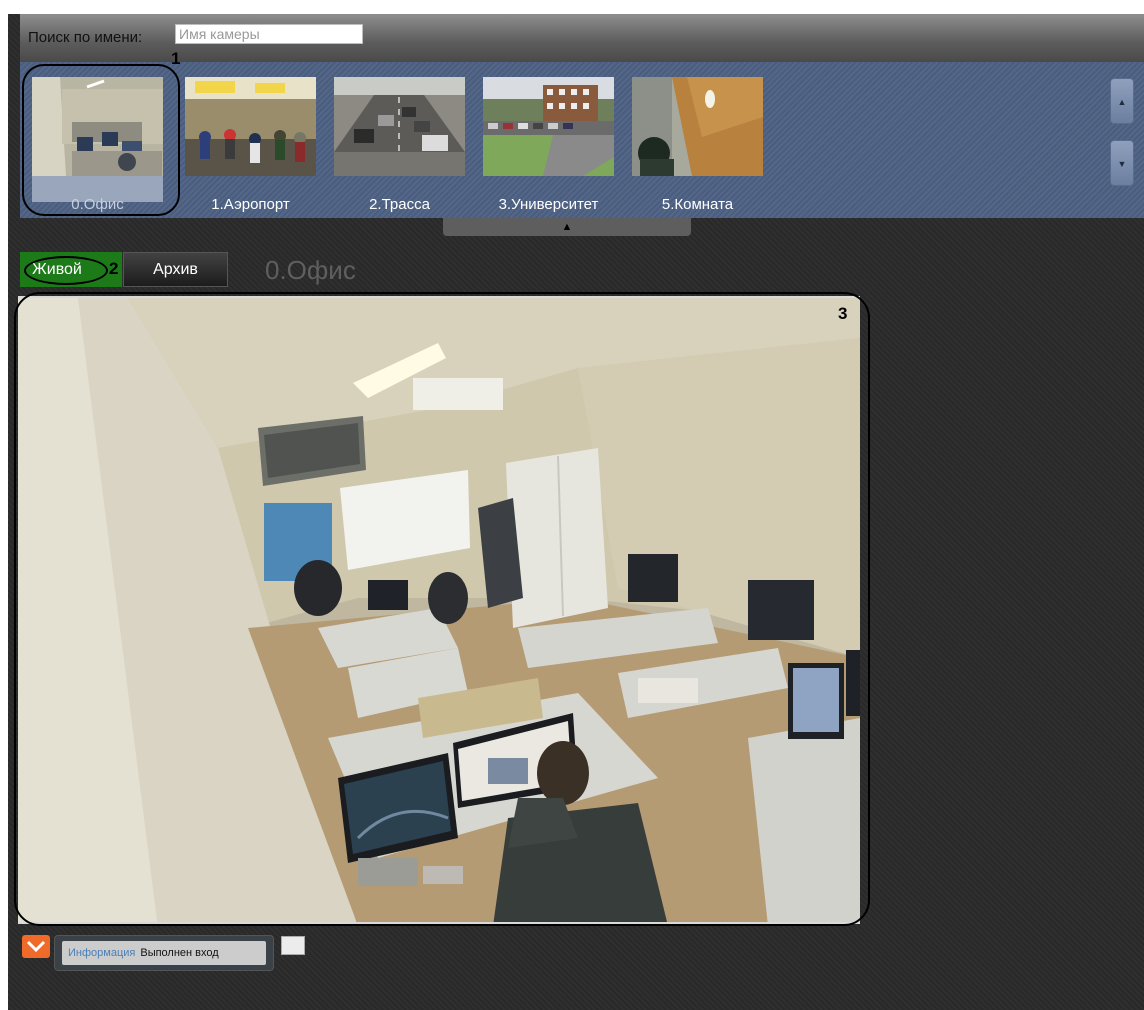 The image size is (1144, 1010). Describe the element at coordinates (269, 34) in the screenshot. I see `camera-search-input` at that location.